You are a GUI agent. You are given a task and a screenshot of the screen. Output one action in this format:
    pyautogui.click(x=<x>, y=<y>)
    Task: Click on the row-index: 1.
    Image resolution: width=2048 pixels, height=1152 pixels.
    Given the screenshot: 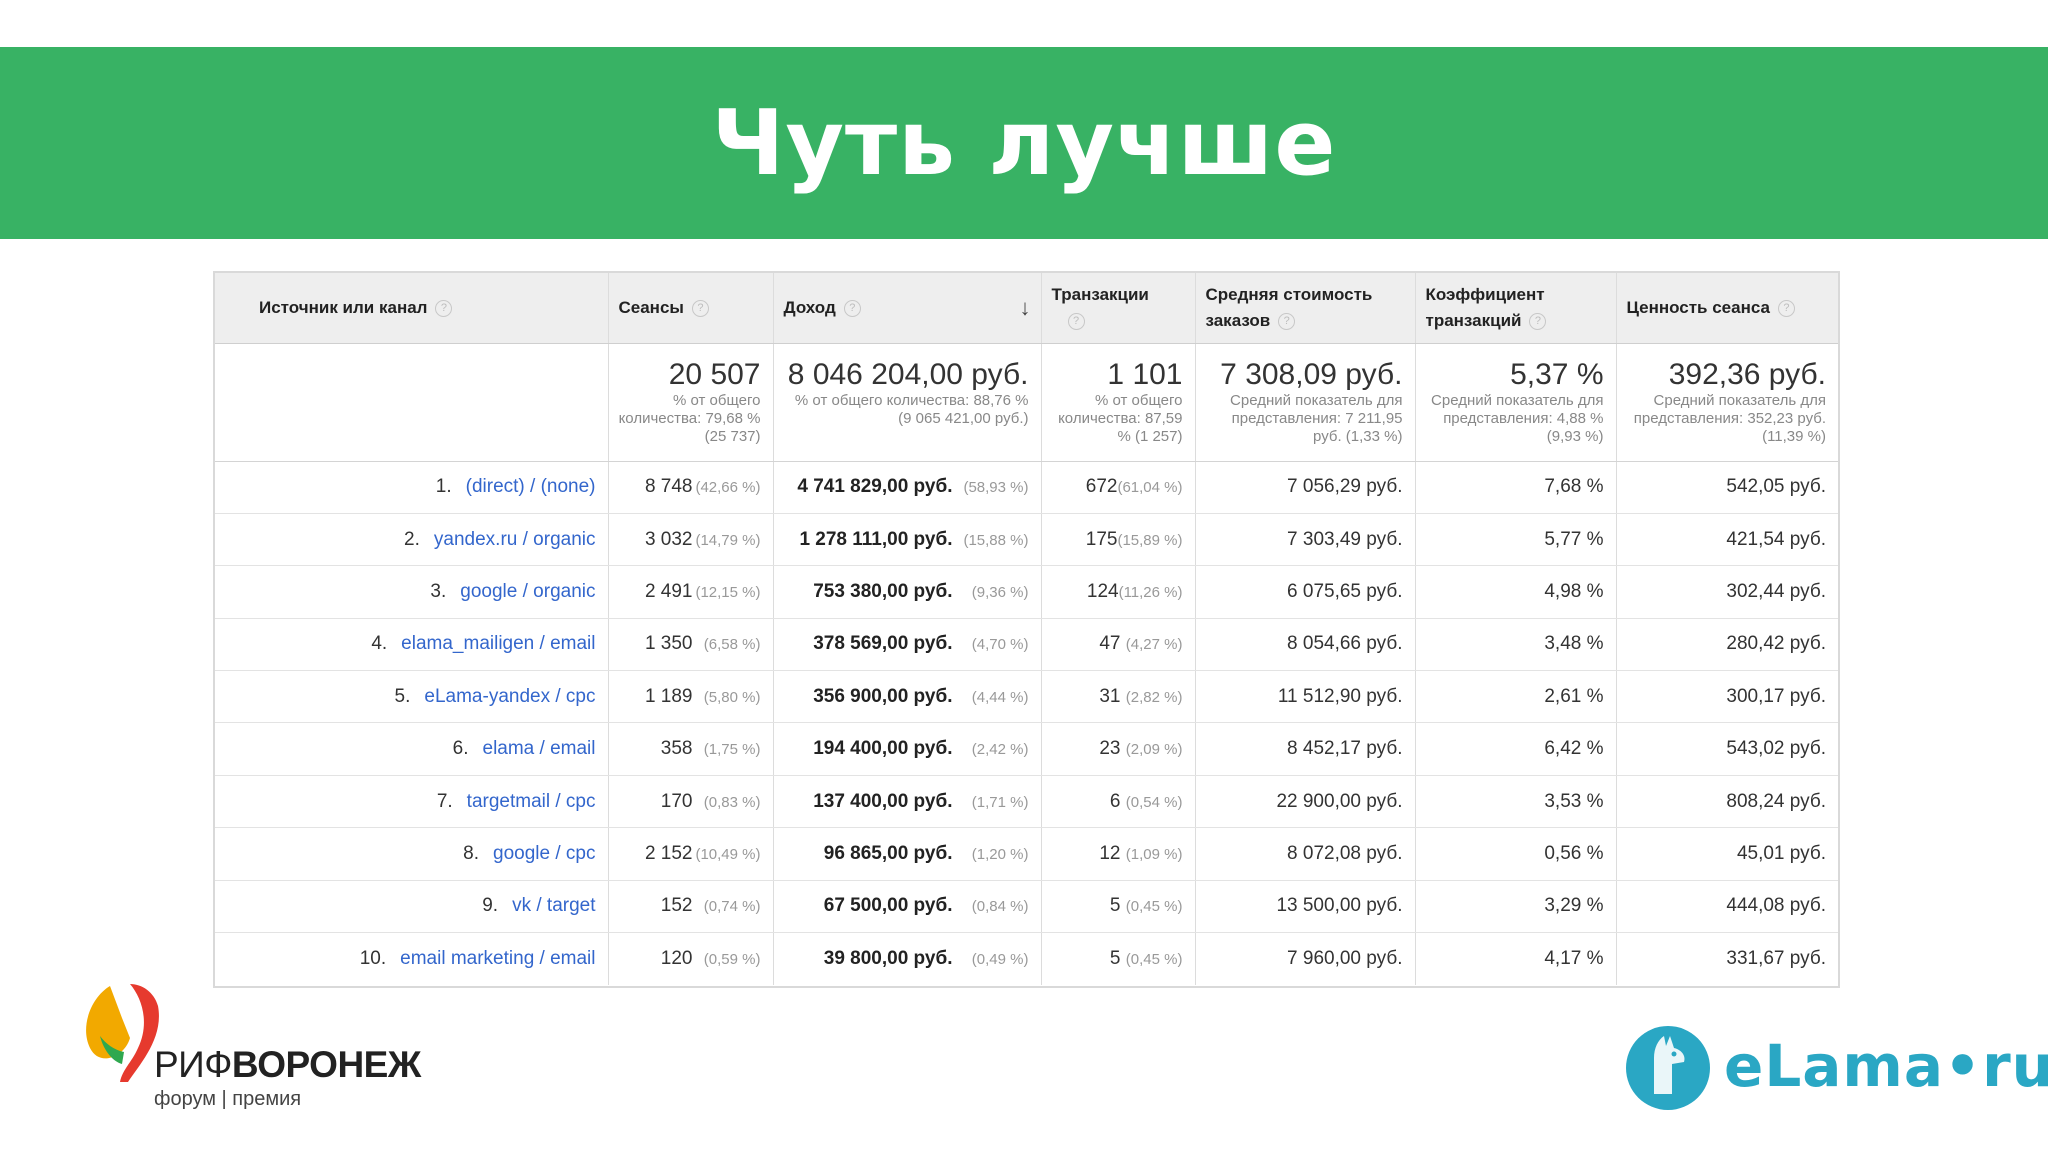 What is the action you would take?
    pyautogui.click(x=443, y=487)
    